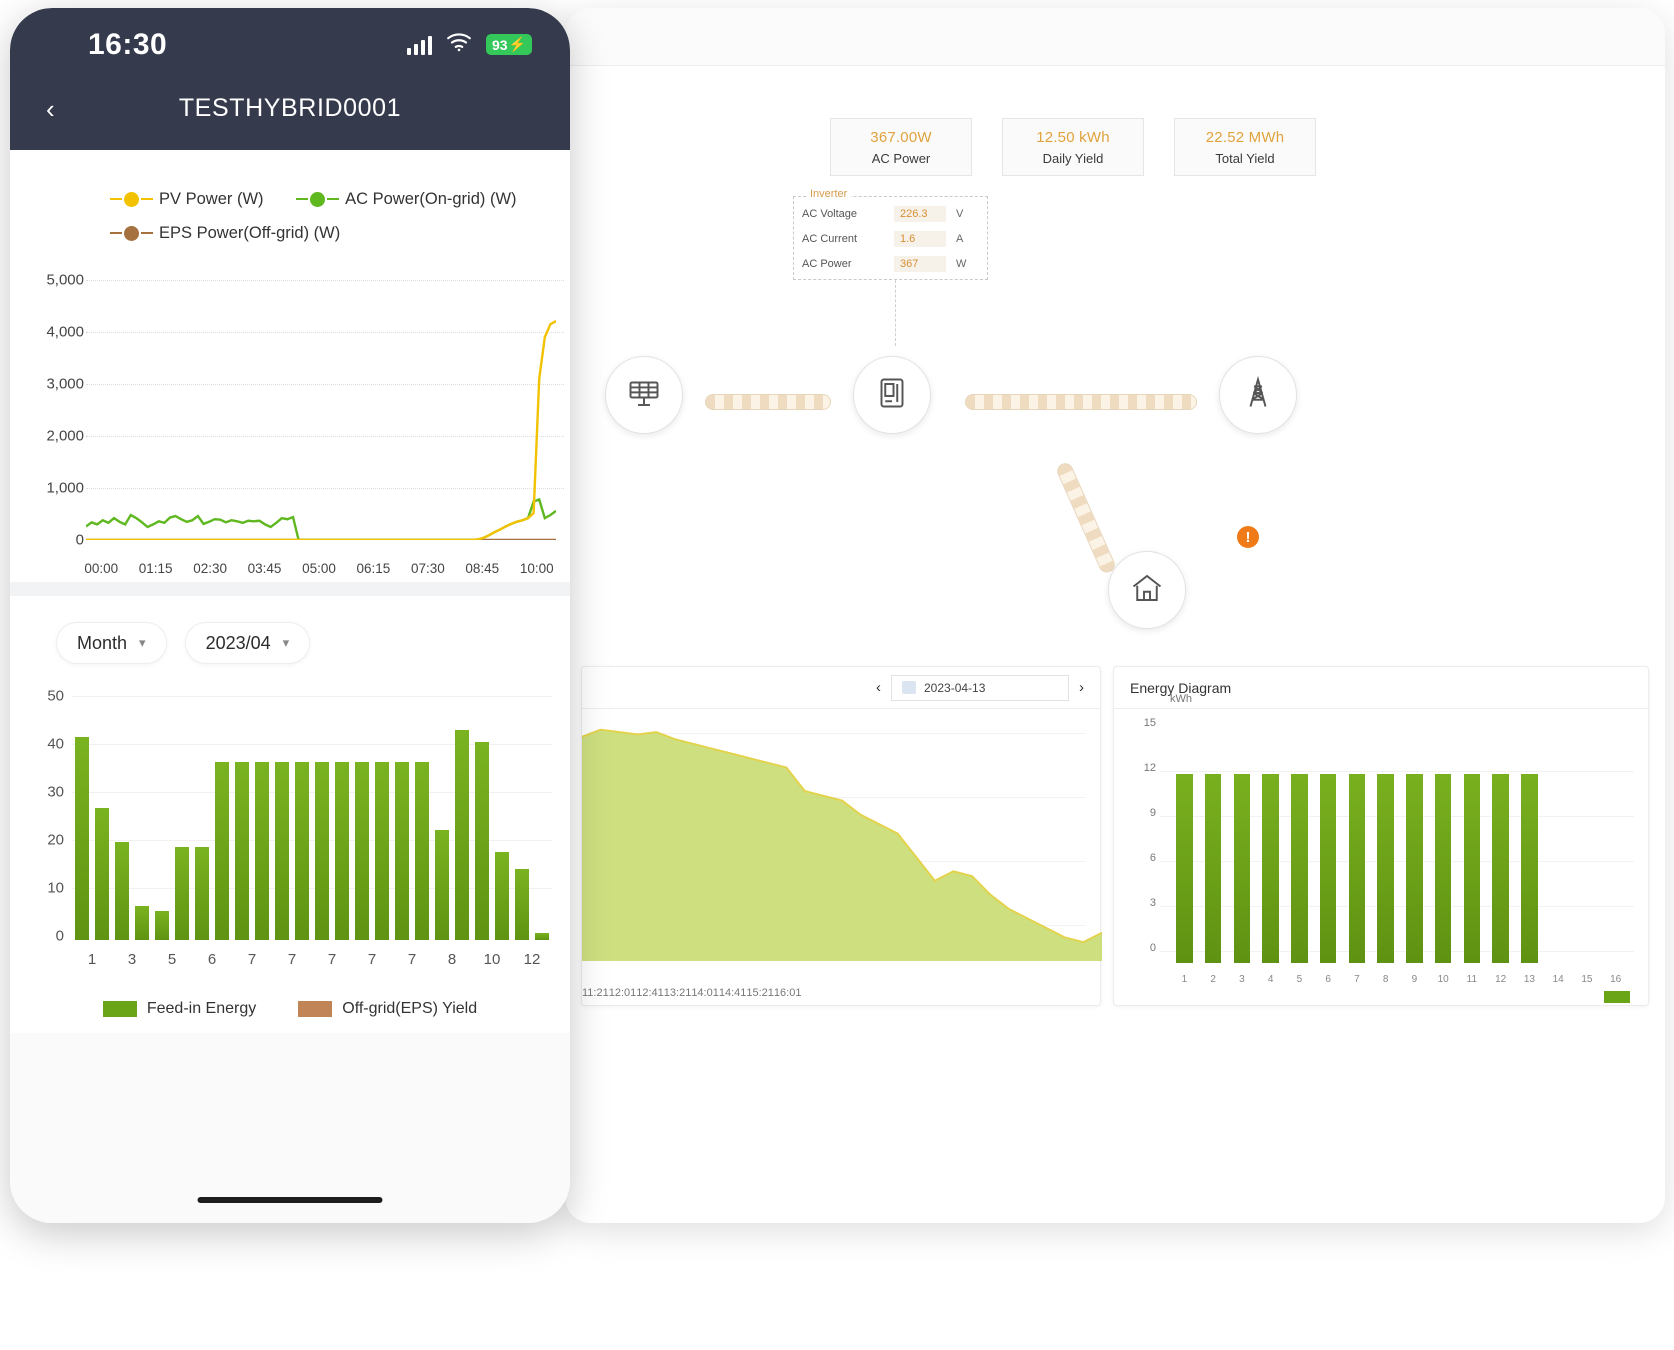  I want to click on home-indicator, so click(290, 1200).